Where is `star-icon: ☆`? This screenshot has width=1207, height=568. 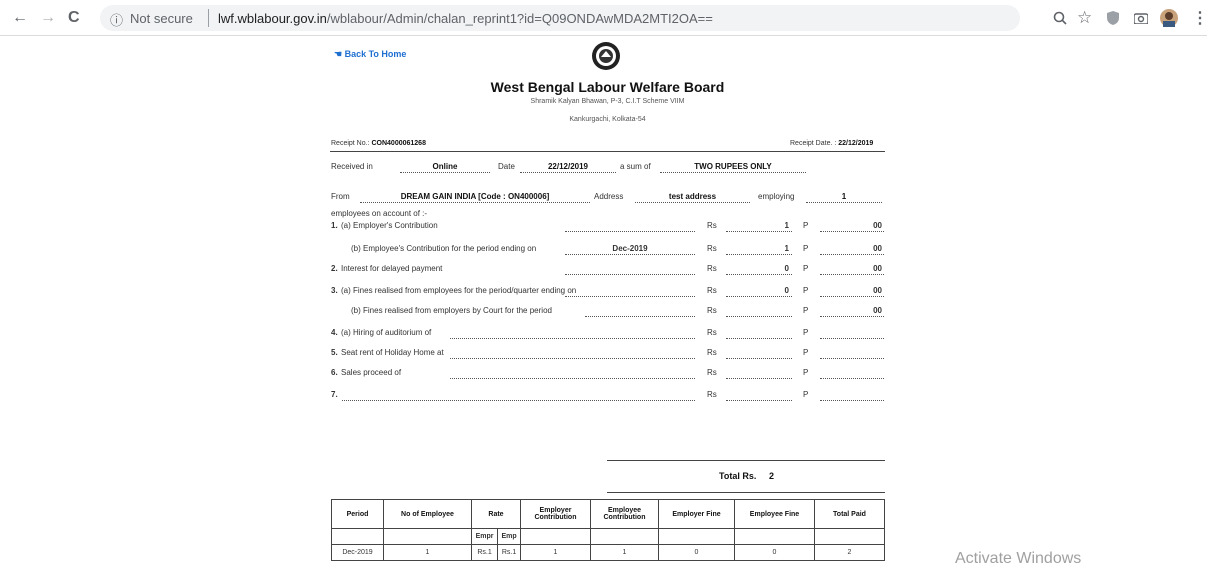 star-icon: ☆ is located at coordinates (1084, 18).